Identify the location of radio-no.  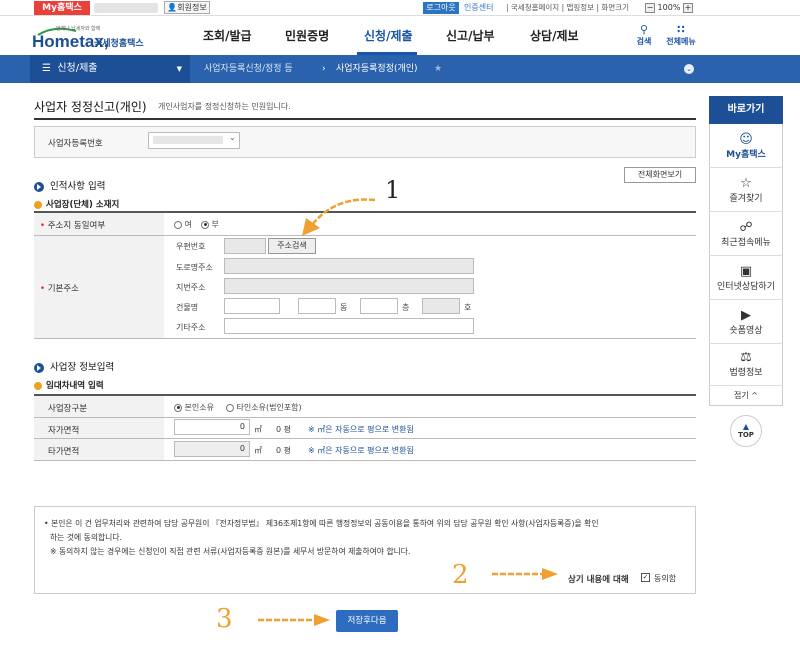
(205, 224).